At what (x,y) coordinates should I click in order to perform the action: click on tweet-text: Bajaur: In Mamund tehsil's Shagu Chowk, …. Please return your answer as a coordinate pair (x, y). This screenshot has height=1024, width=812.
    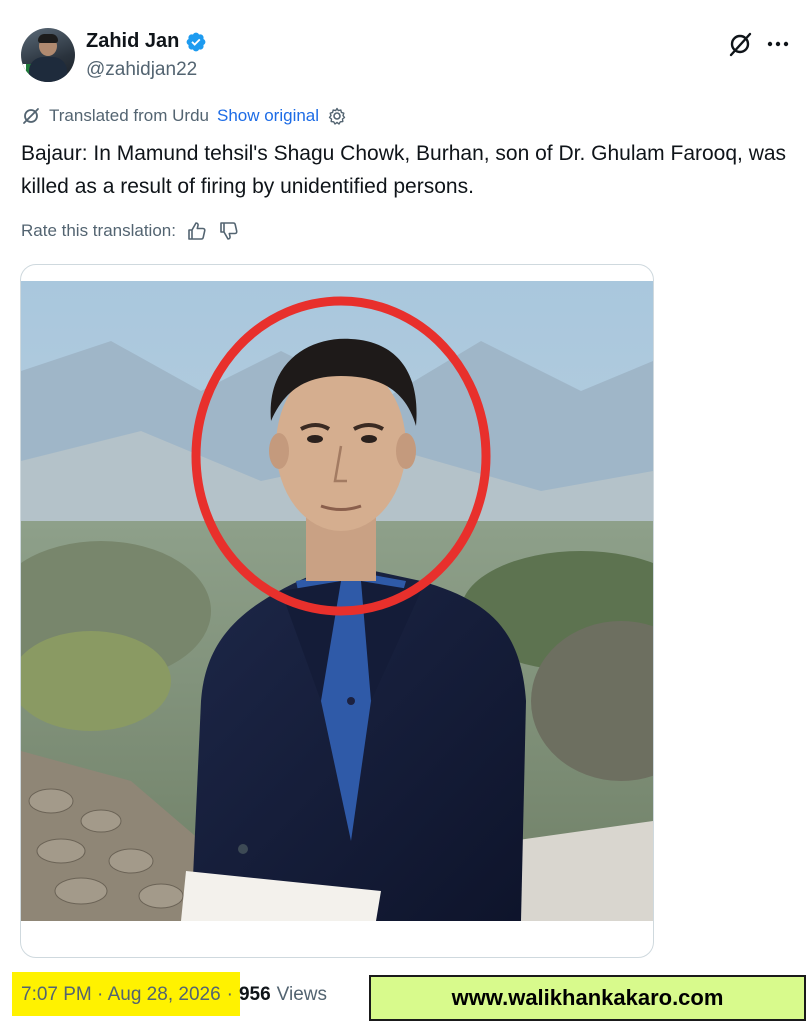
    Looking at the image, I should click on (404, 170).